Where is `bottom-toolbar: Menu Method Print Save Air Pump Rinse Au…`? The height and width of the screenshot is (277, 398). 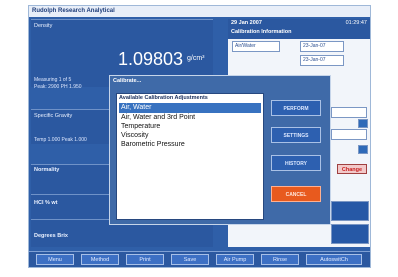
bottom-toolbar: Menu Method Print Save Air Pump Rinse Au… is located at coordinates (199, 259).